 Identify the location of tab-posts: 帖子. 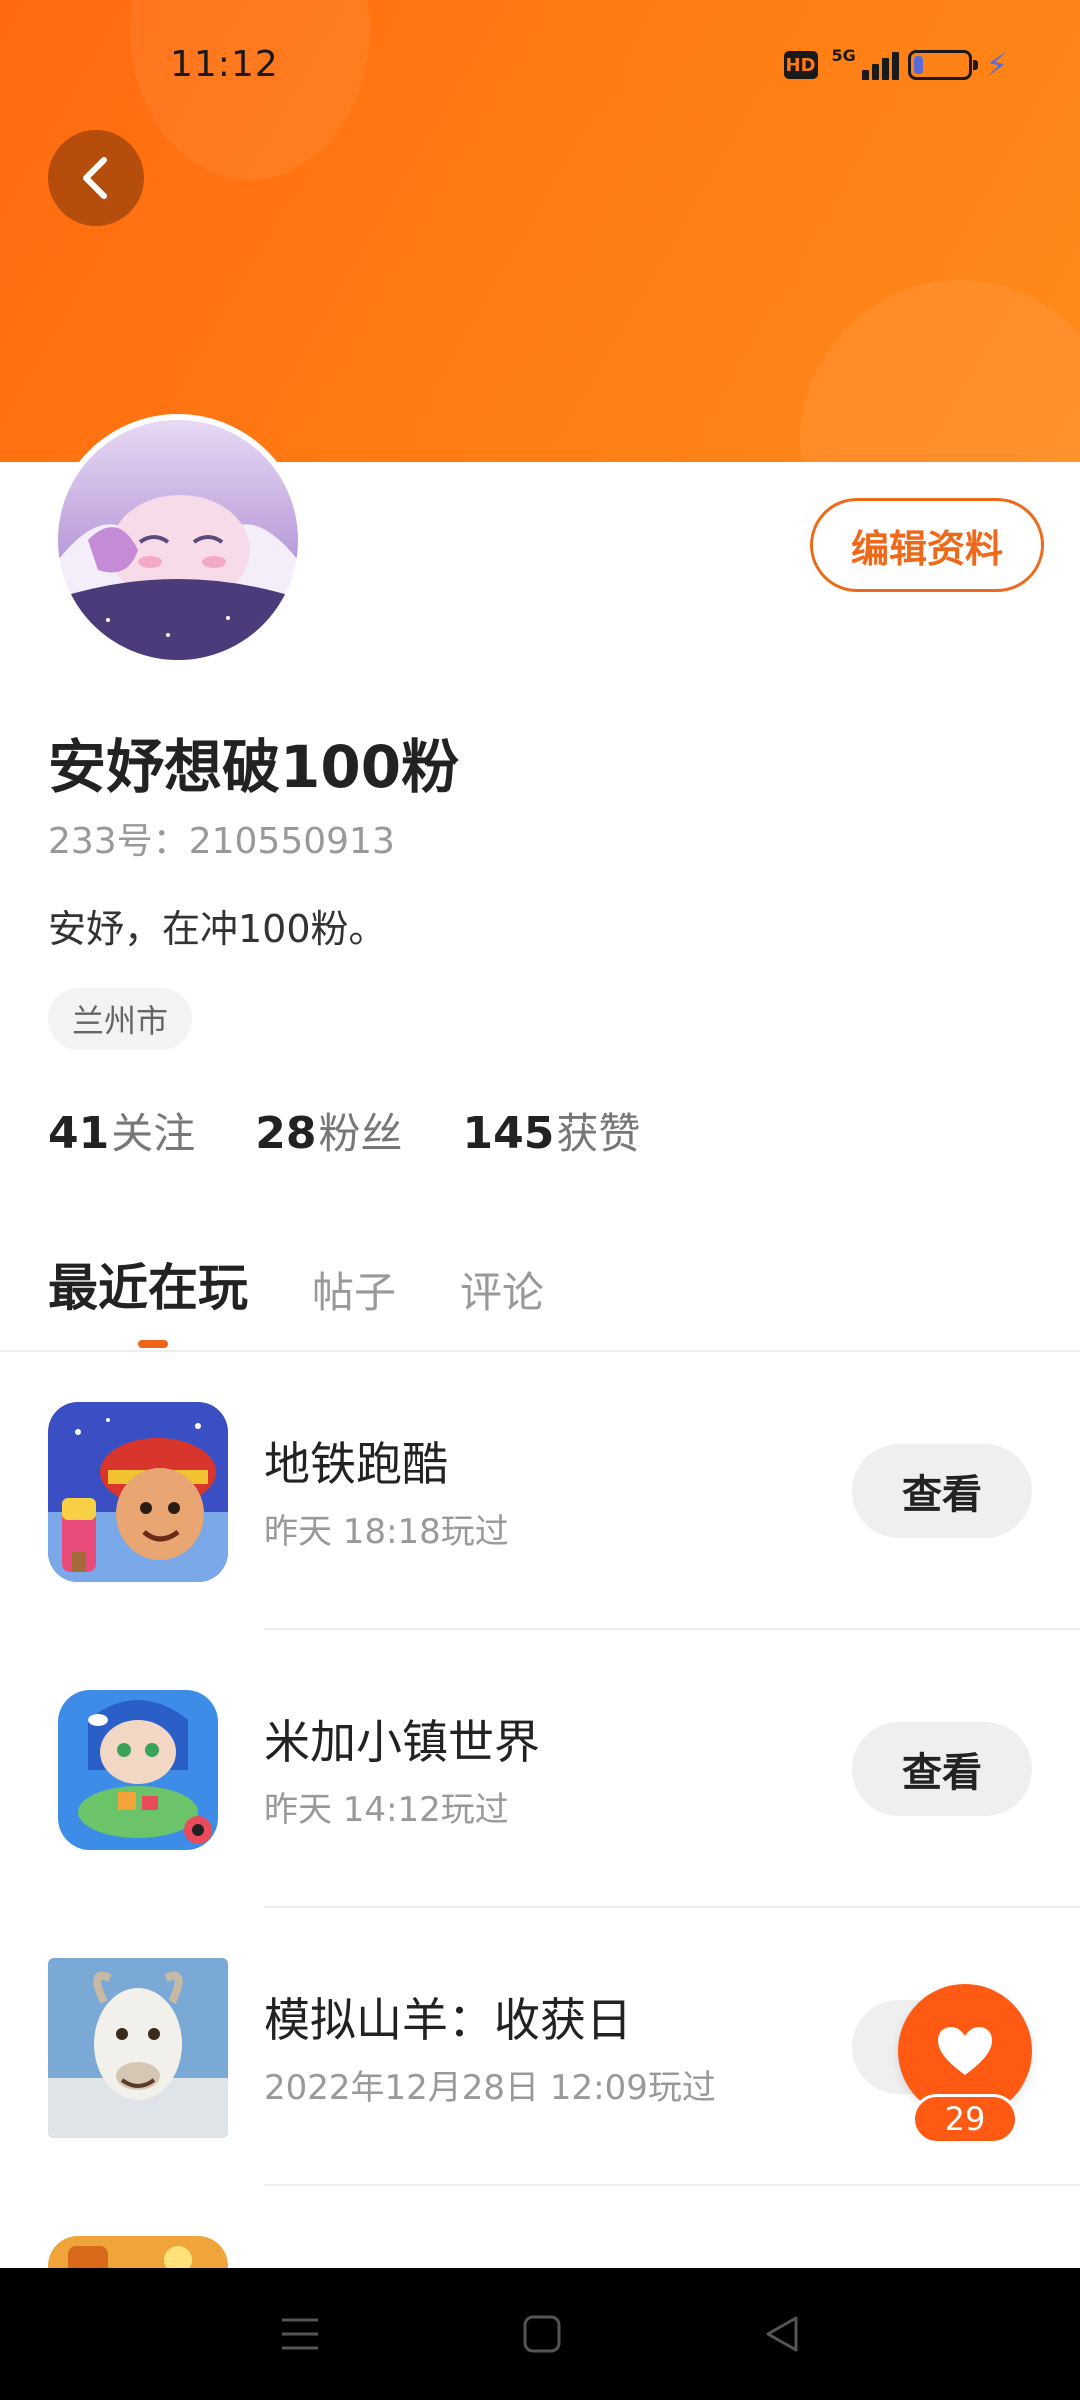
(354, 1289).